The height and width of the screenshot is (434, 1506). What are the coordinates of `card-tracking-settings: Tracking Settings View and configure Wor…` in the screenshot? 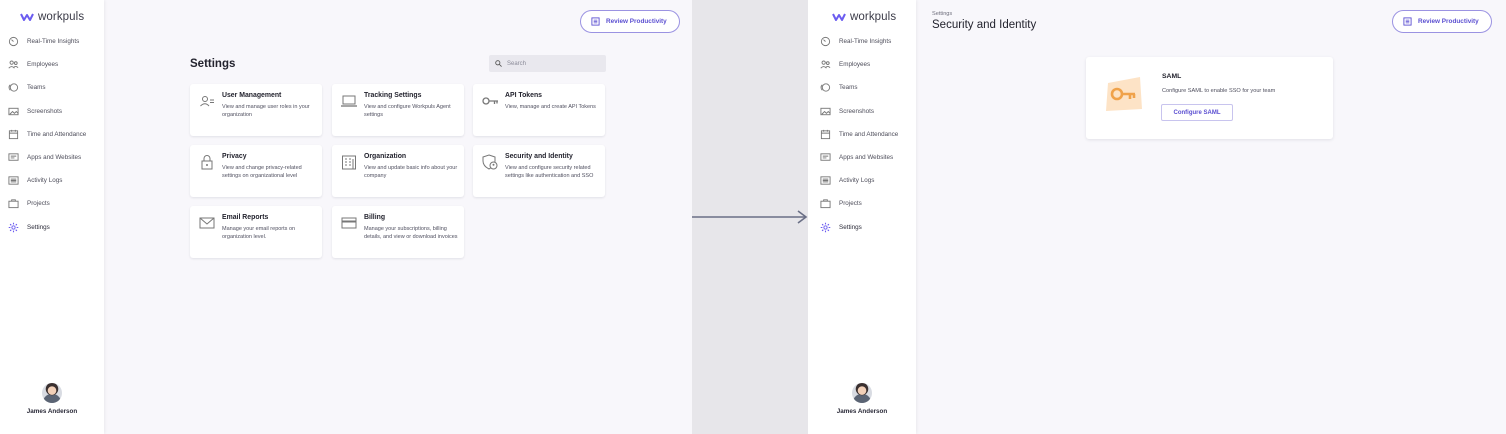 It's located at (398, 110).